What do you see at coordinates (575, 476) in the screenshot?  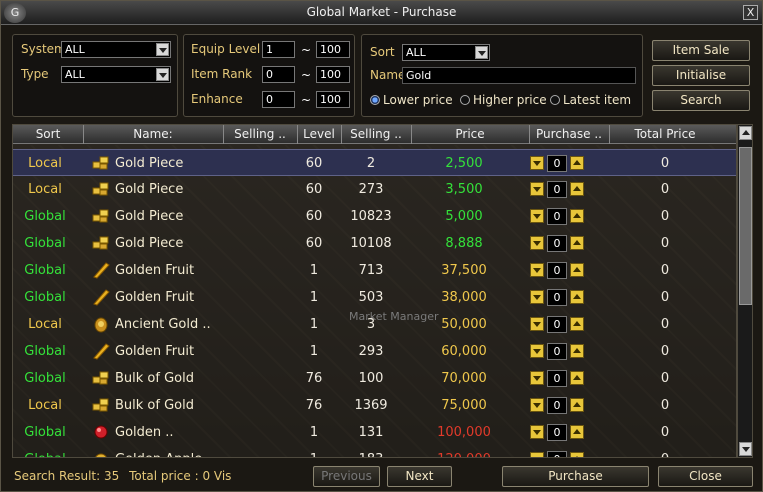 I see `purchase-button: Purchase` at bounding box center [575, 476].